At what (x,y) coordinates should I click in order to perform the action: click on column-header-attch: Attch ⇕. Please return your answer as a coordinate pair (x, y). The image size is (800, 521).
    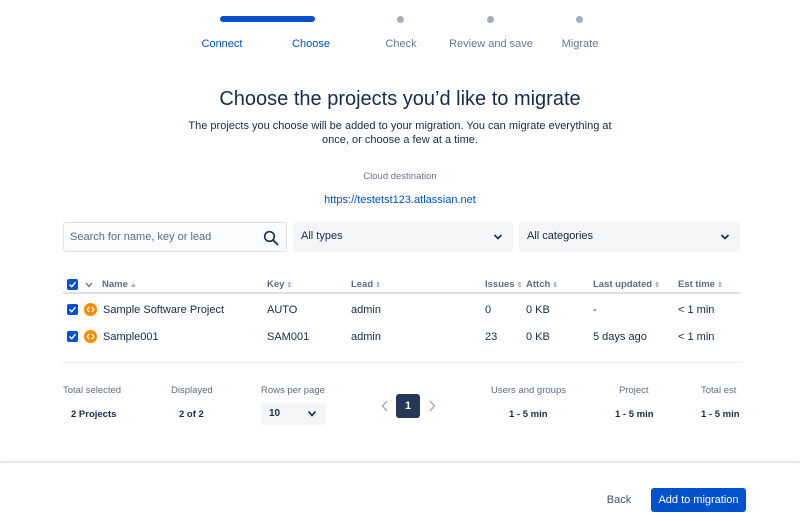
    Looking at the image, I should click on (542, 284).